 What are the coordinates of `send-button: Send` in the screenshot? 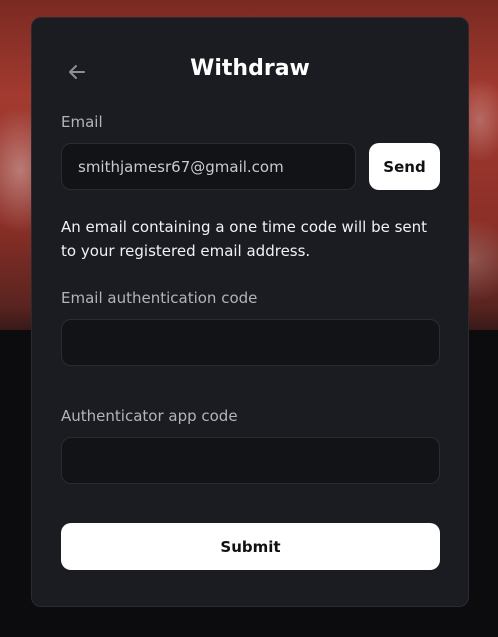 It's located at (404, 166).